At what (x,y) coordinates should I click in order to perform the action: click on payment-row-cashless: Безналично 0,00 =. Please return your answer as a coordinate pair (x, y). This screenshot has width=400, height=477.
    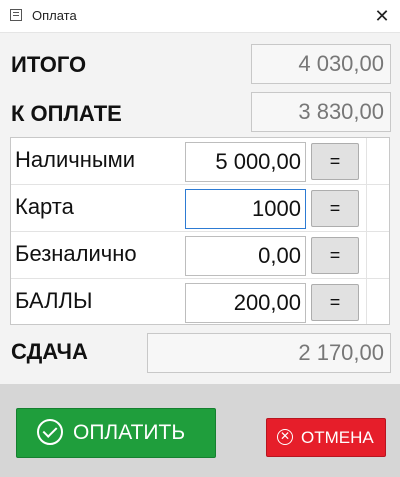
    Looking at the image, I should click on (200, 255).